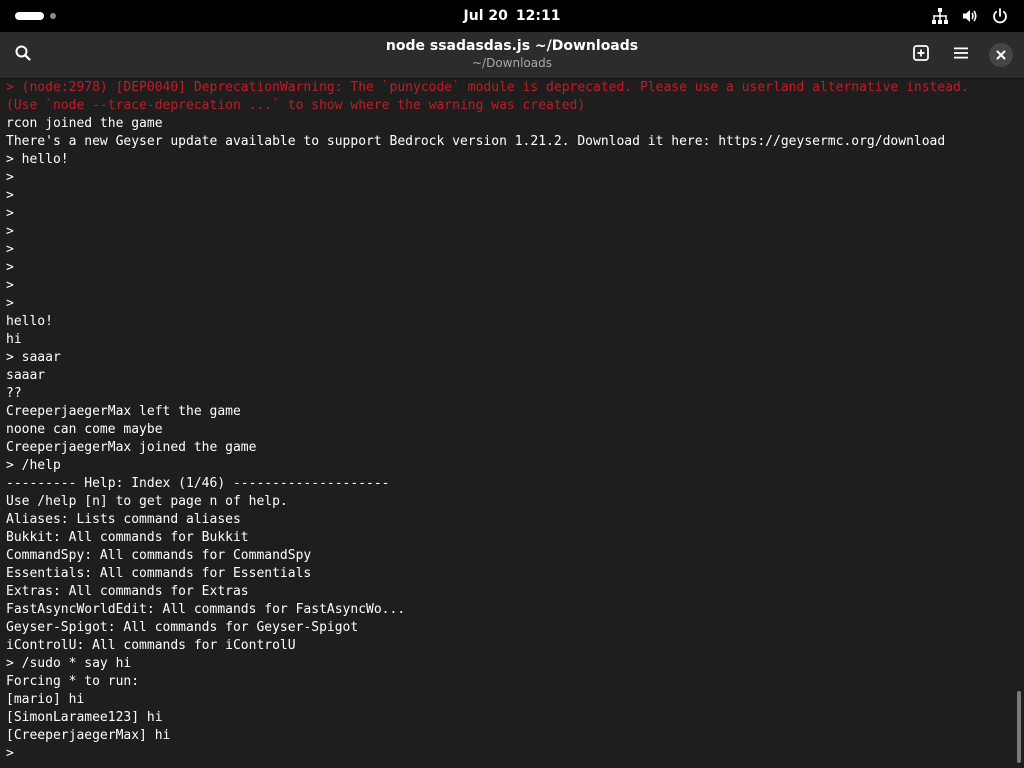  I want to click on terminal-line: iControlU: All commands for iControlU, so click(151, 645).